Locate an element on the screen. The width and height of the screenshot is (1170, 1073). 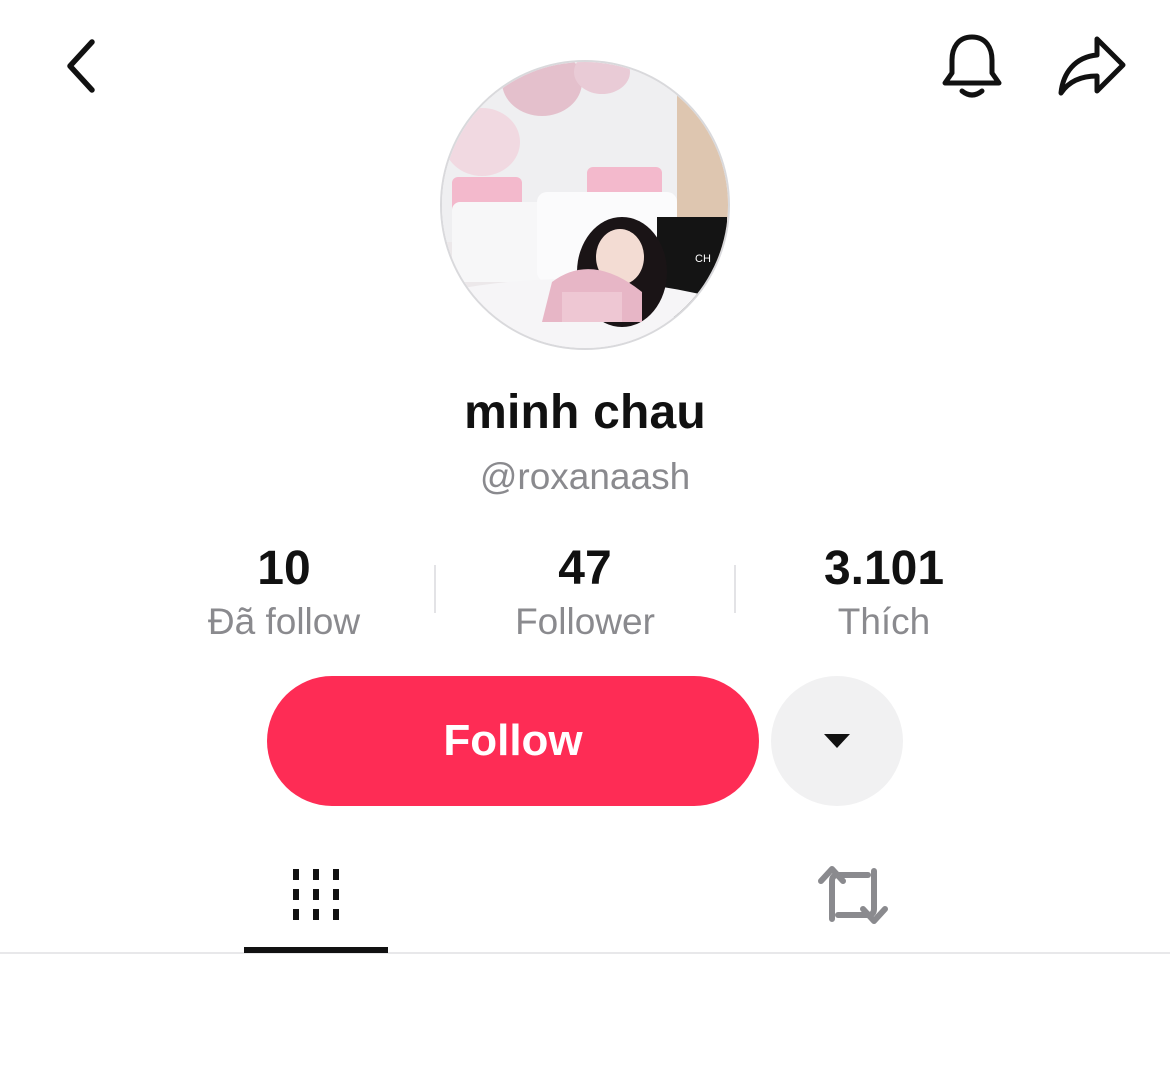
chevron-left-icon is located at coordinates (81, 66).